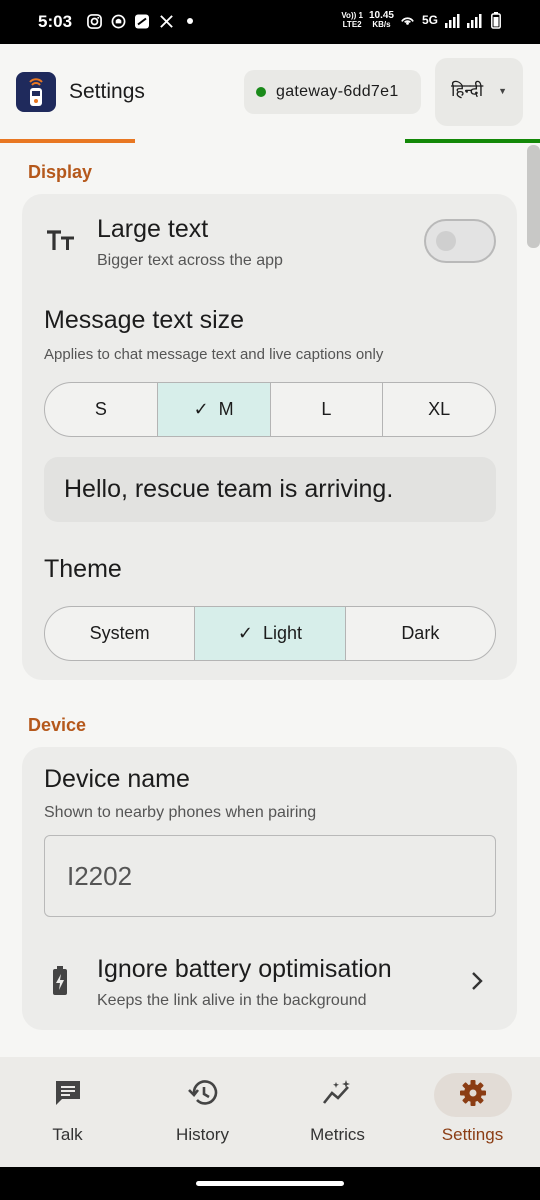  I want to click on page-title: Settings, so click(107, 91).